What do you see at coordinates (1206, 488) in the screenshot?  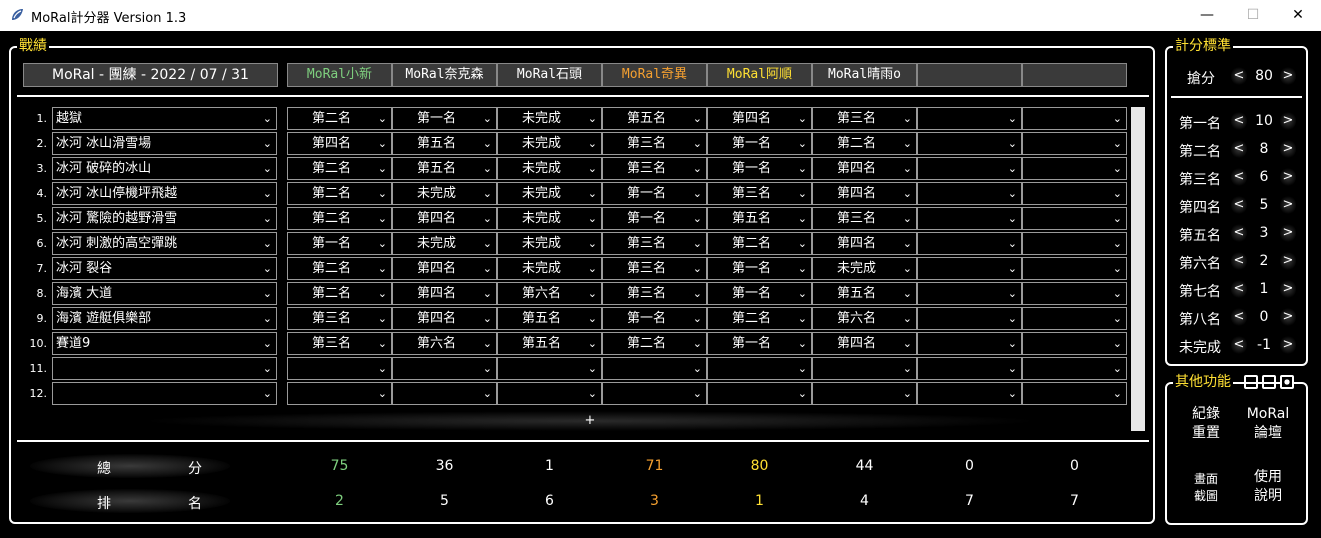 I see `screenshot-button: 畫面 截圖` at bounding box center [1206, 488].